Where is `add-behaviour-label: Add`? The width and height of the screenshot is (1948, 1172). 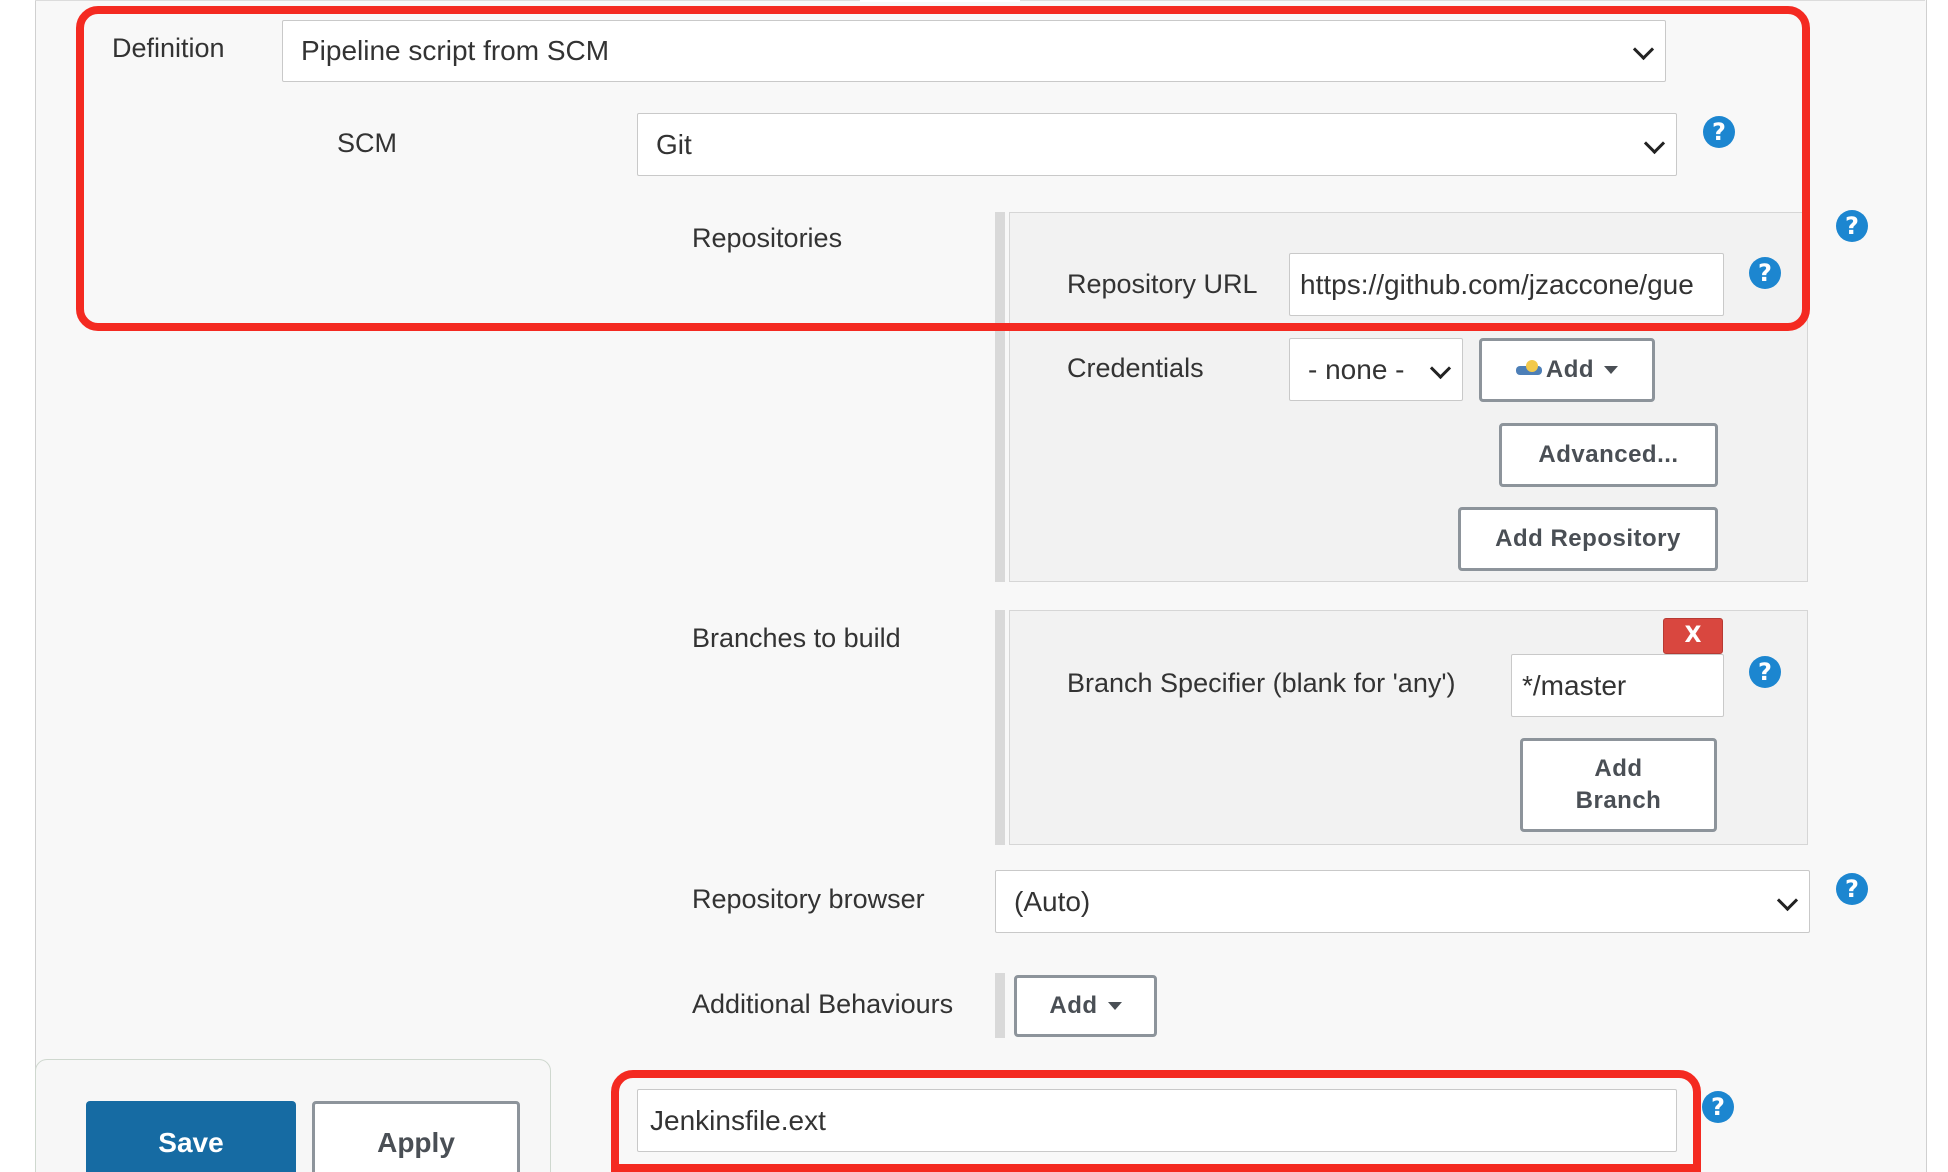
add-behaviour-label: Add is located at coordinates (1073, 1005).